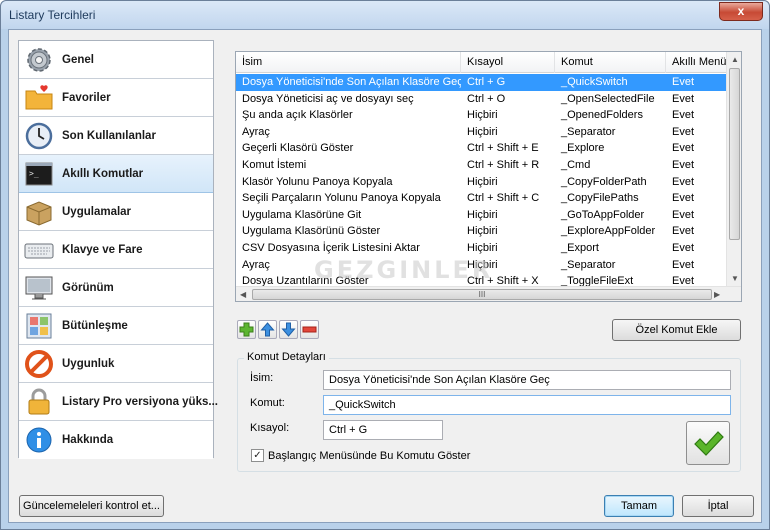 This screenshot has width=770, height=530. I want to click on column-header-shortcut: Kısayol, so click(508, 62).